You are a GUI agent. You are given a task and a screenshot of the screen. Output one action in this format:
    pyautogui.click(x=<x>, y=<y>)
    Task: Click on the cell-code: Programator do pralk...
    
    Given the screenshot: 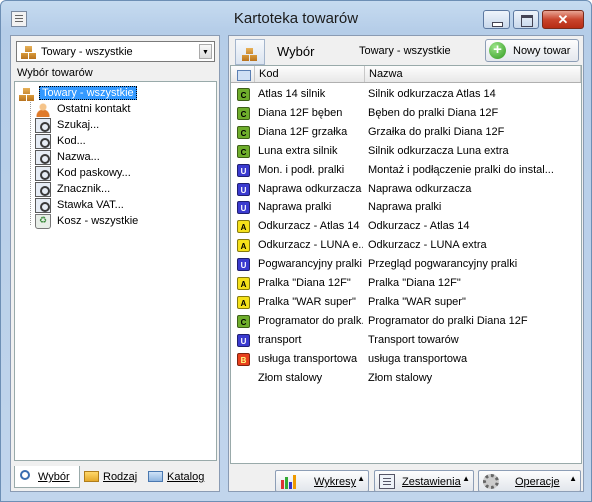 What is the action you would take?
    pyautogui.click(x=310, y=320)
    